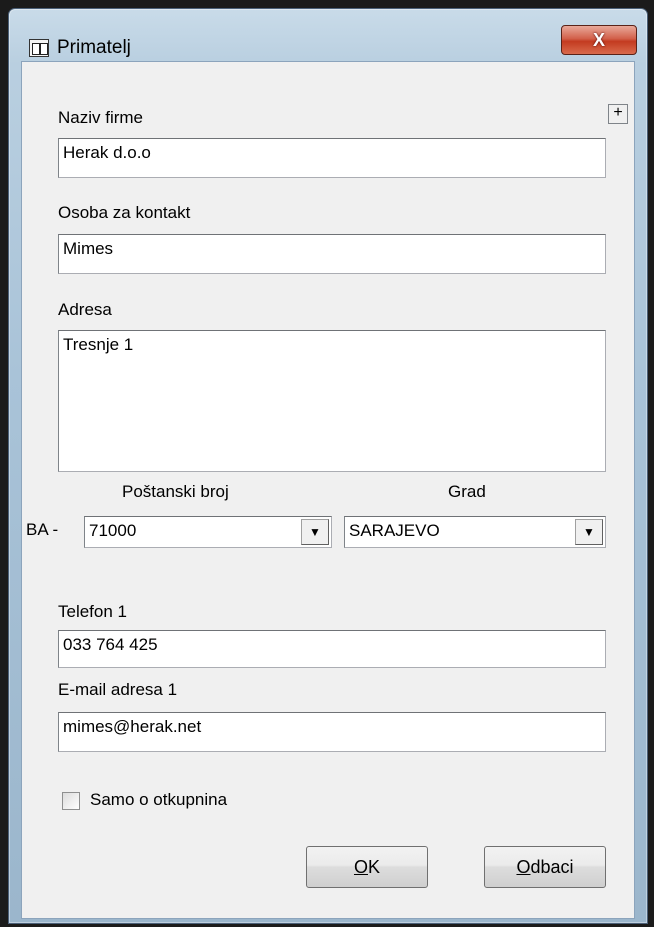  I want to click on company-name-label: Naziv firme, so click(101, 117).